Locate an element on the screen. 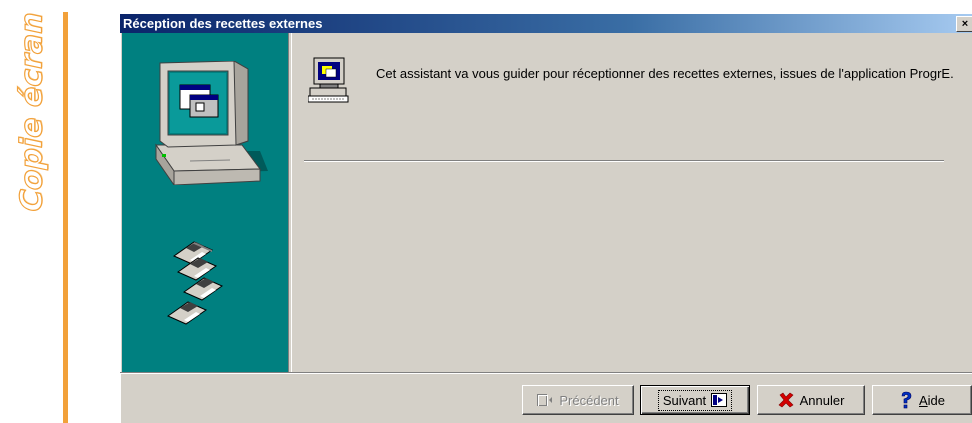 This screenshot has height=423, width=972. next-arrow-icon is located at coordinates (719, 400).